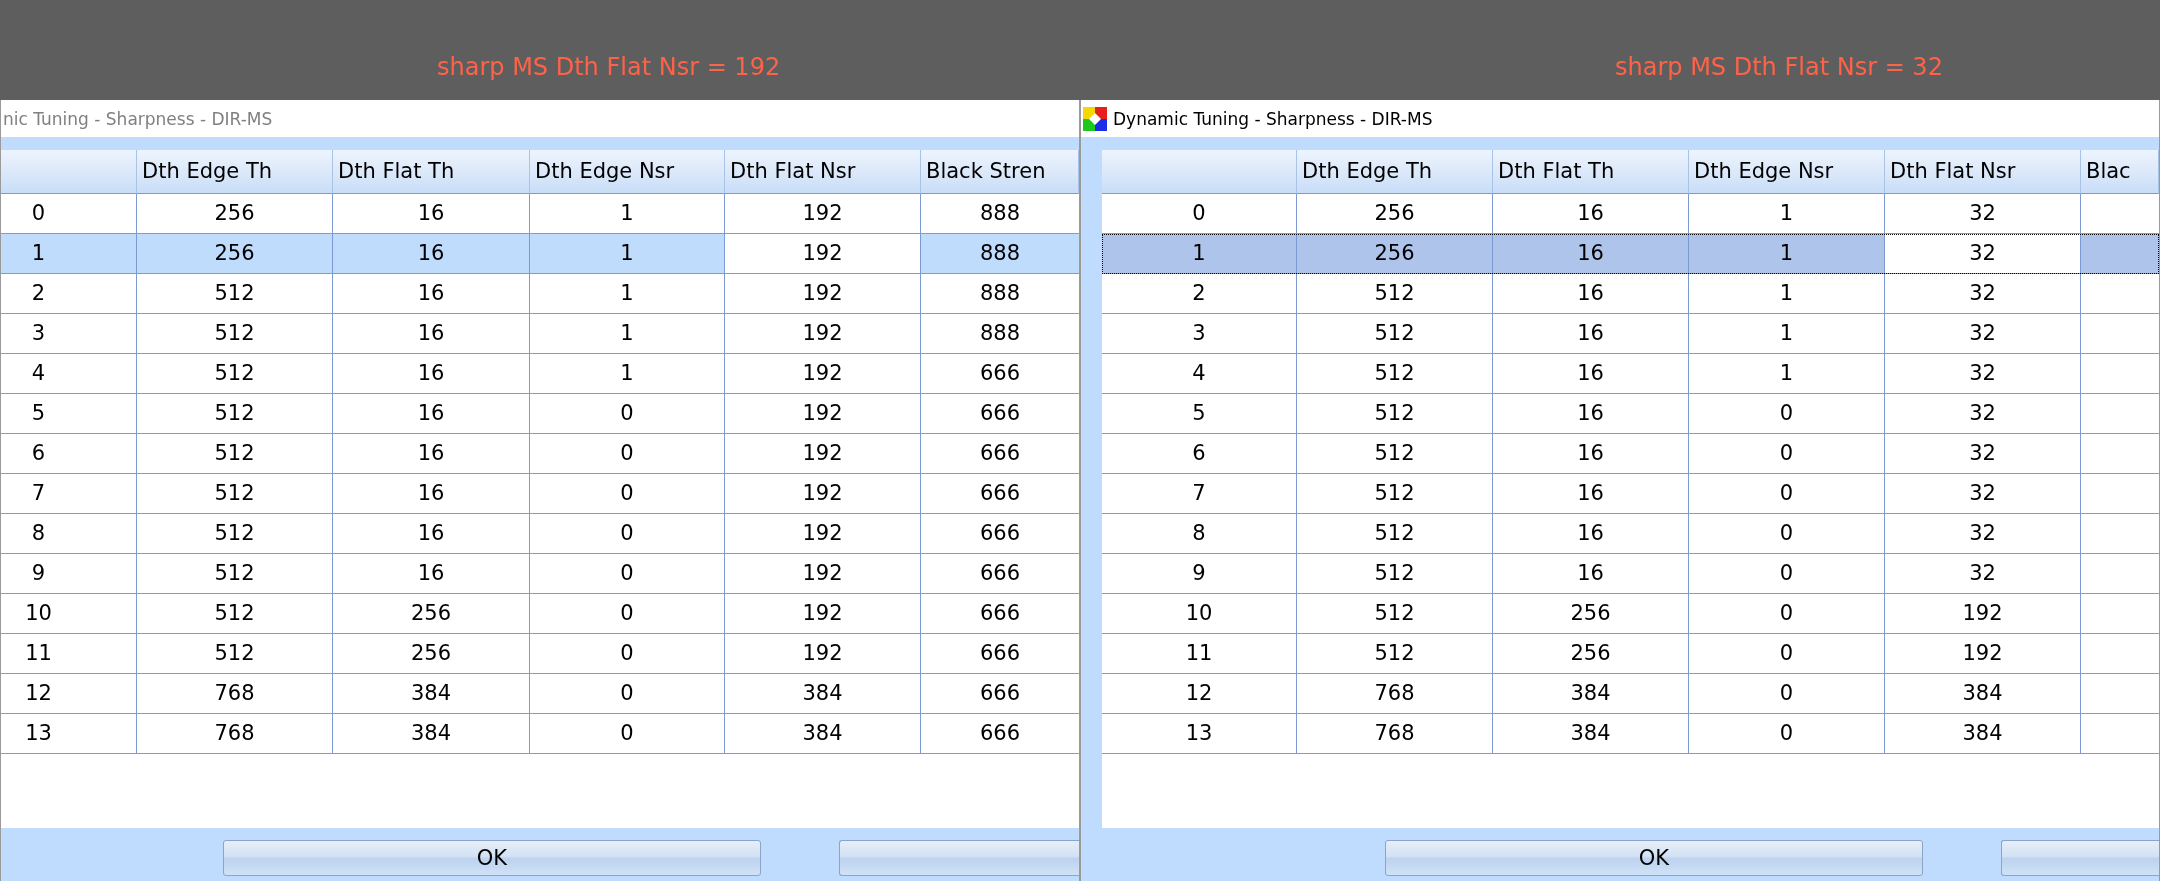  Describe the element at coordinates (1787, 374) in the screenshot. I see `table-cell: 1` at that location.